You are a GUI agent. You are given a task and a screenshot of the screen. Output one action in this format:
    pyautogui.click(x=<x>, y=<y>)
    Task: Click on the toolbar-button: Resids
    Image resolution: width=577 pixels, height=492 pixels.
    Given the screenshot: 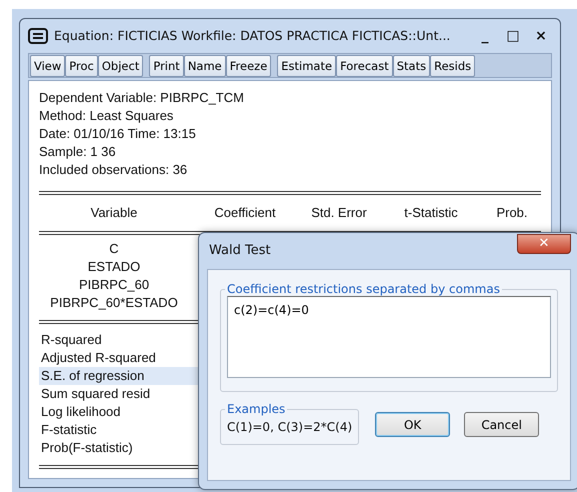 What is the action you would take?
    pyautogui.click(x=453, y=66)
    